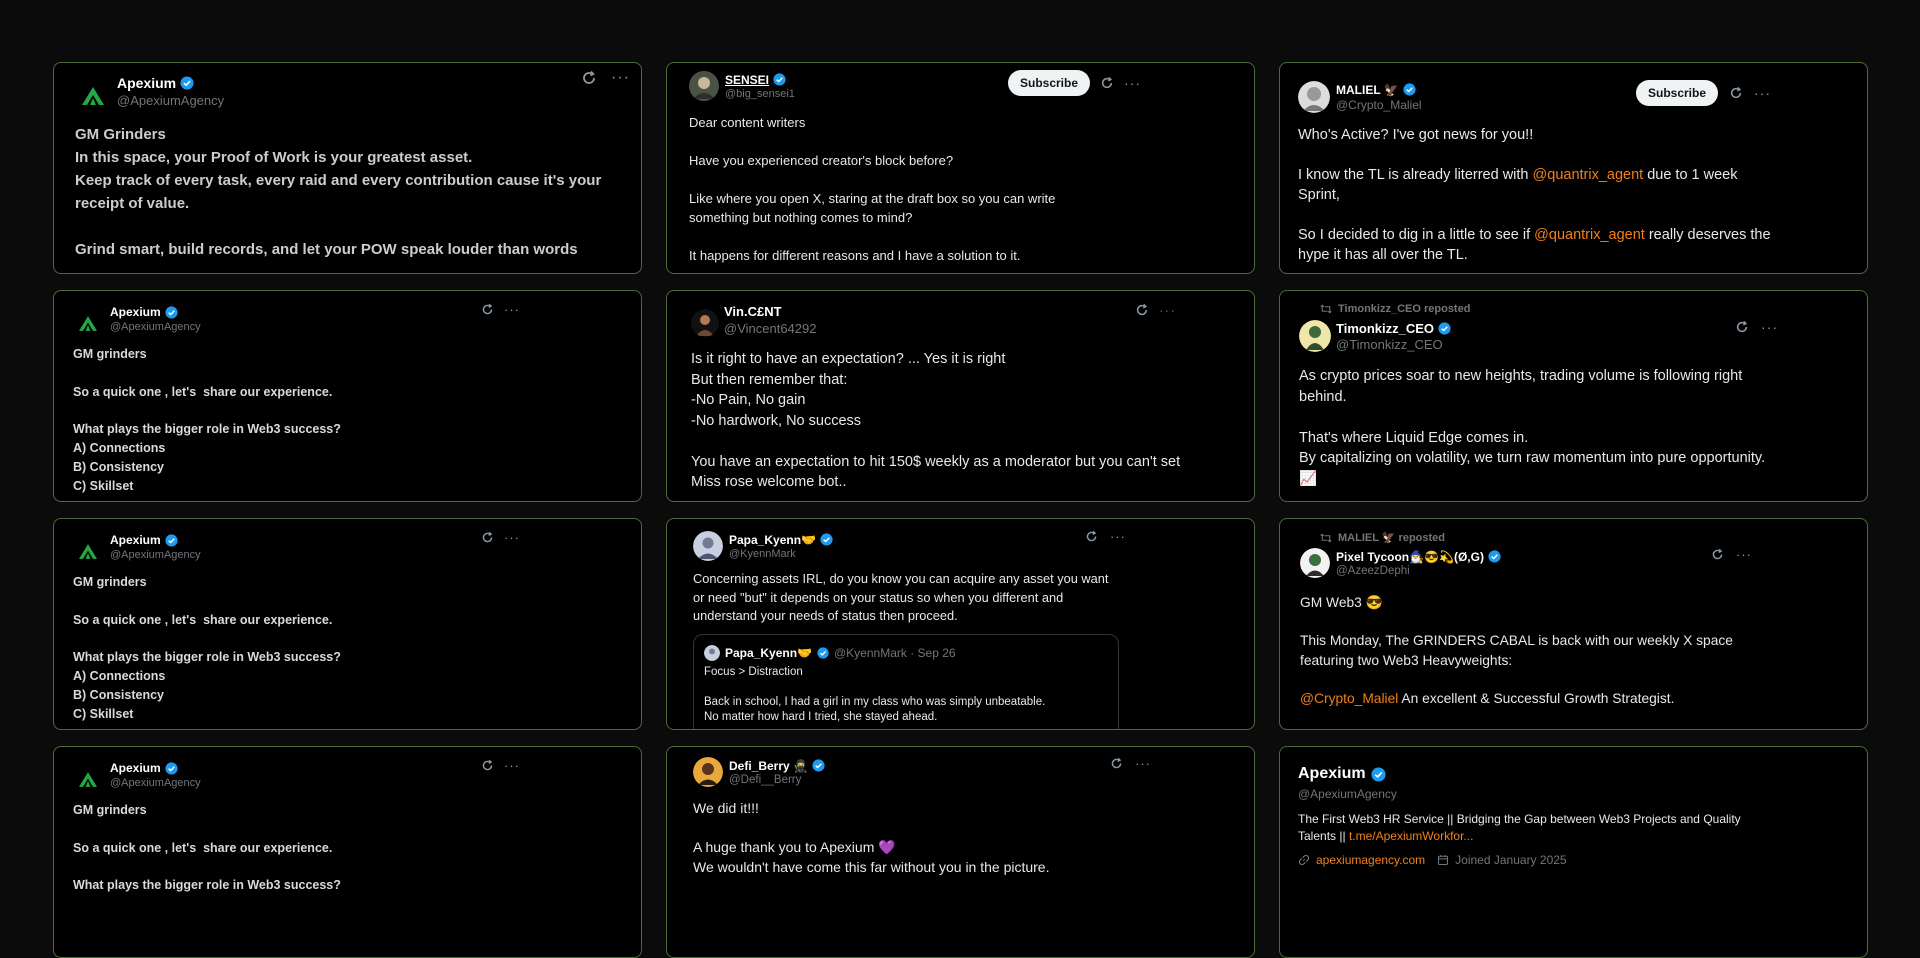 This screenshot has width=1920, height=958. What do you see at coordinates (1511, 860) in the screenshot?
I see `joined-date: Joined January 2025` at bounding box center [1511, 860].